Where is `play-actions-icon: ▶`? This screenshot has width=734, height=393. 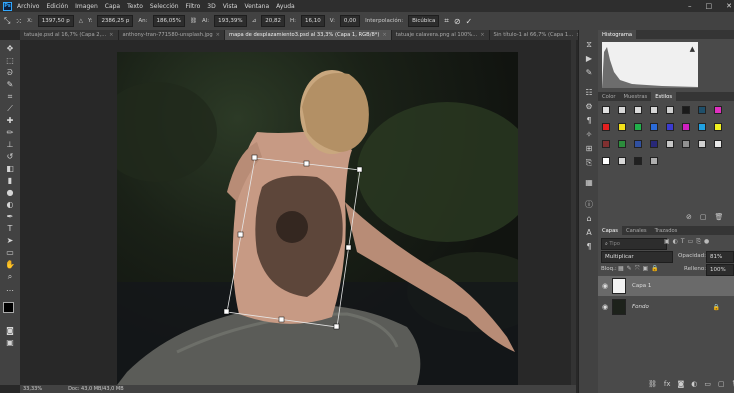
play-actions-icon: ▶ is located at coordinates (589, 59).